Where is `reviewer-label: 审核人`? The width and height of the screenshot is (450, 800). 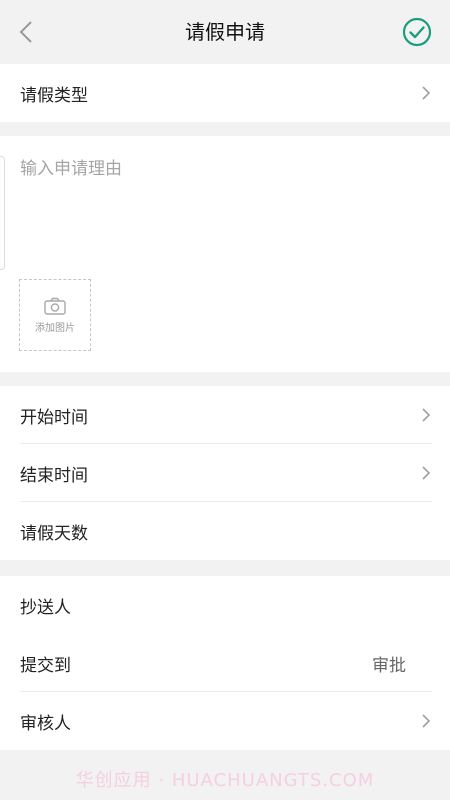 reviewer-label: 审核人 is located at coordinates (45, 723).